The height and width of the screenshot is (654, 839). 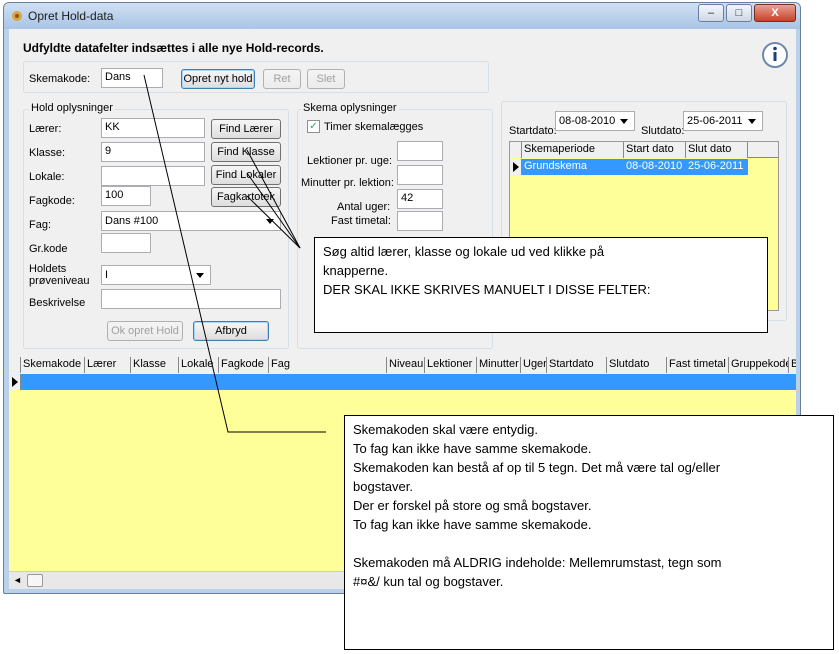 What do you see at coordinates (273, 222) in the screenshot?
I see `leader-line-find-lokaler` at bounding box center [273, 222].